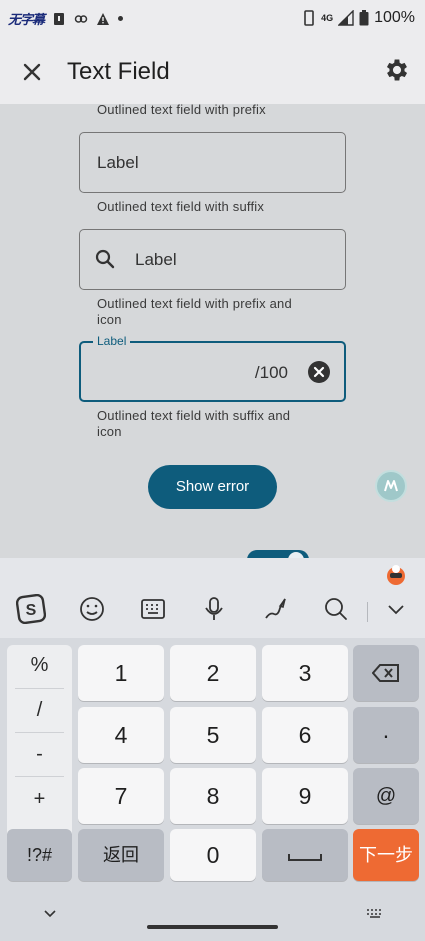 The height and width of the screenshot is (941, 425). What do you see at coordinates (327, 18) in the screenshot?
I see `network-type: 4G` at bounding box center [327, 18].